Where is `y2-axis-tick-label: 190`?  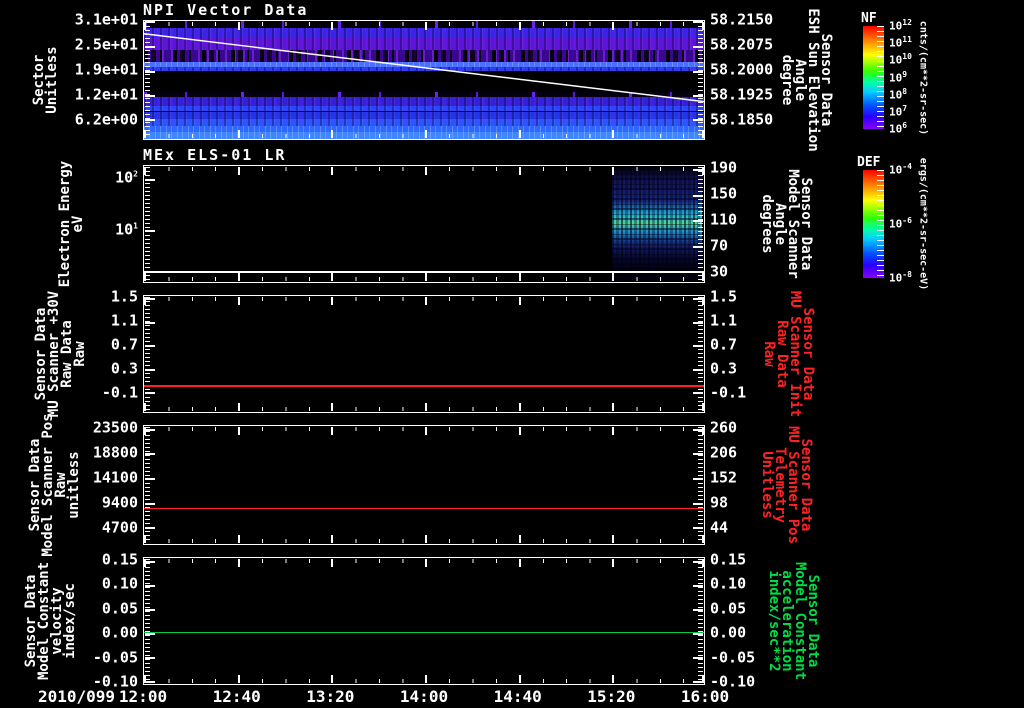
y2-axis-tick-label: 190 is located at coordinates (724, 167).